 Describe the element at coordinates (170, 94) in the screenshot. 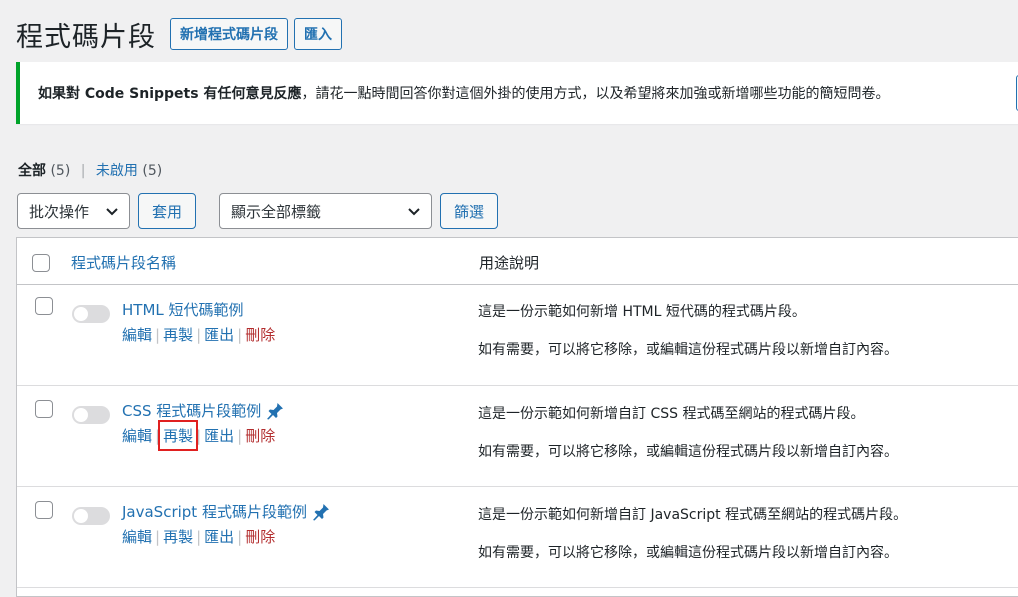

I see `notice-bold-text: 如果對 Code Snippets 有任何意見反應` at that location.